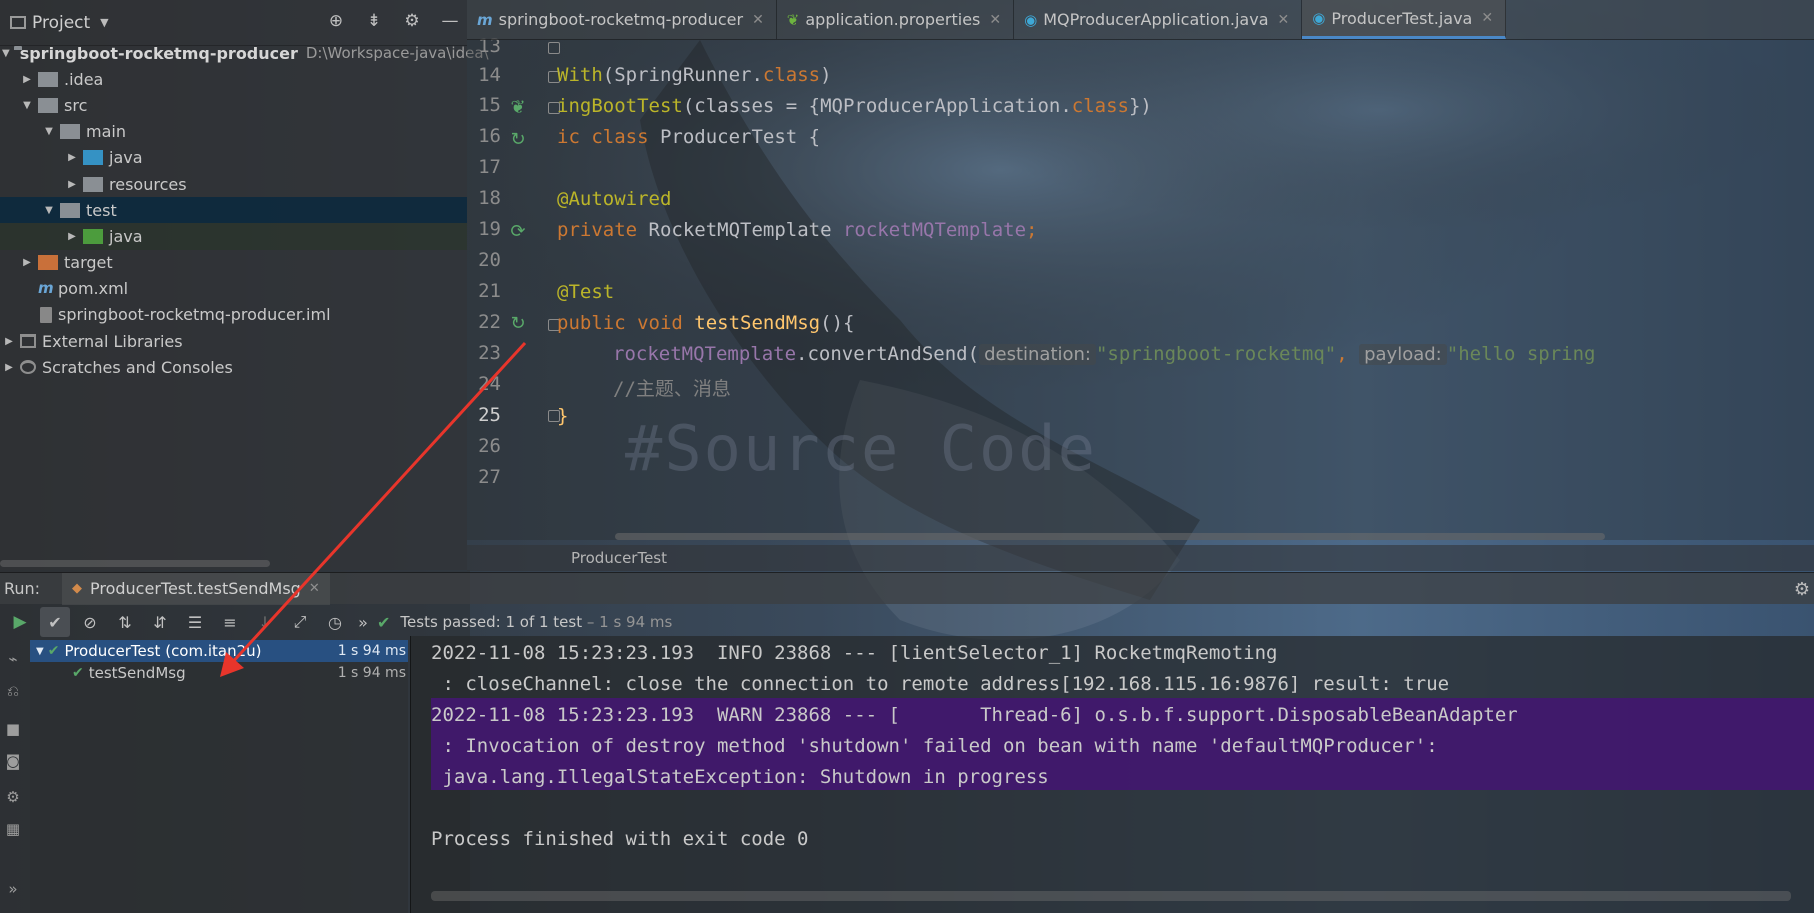 The width and height of the screenshot is (1814, 913). I want to click on tab-producertest: ◉ ProducerTest.java ✕, so click(1404, 19).